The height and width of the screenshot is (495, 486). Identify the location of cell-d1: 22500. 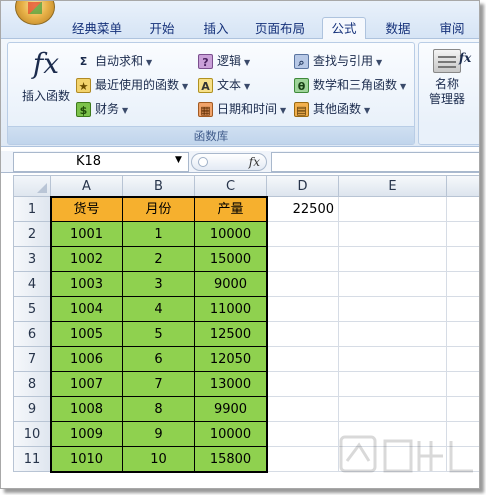
(303, 209).